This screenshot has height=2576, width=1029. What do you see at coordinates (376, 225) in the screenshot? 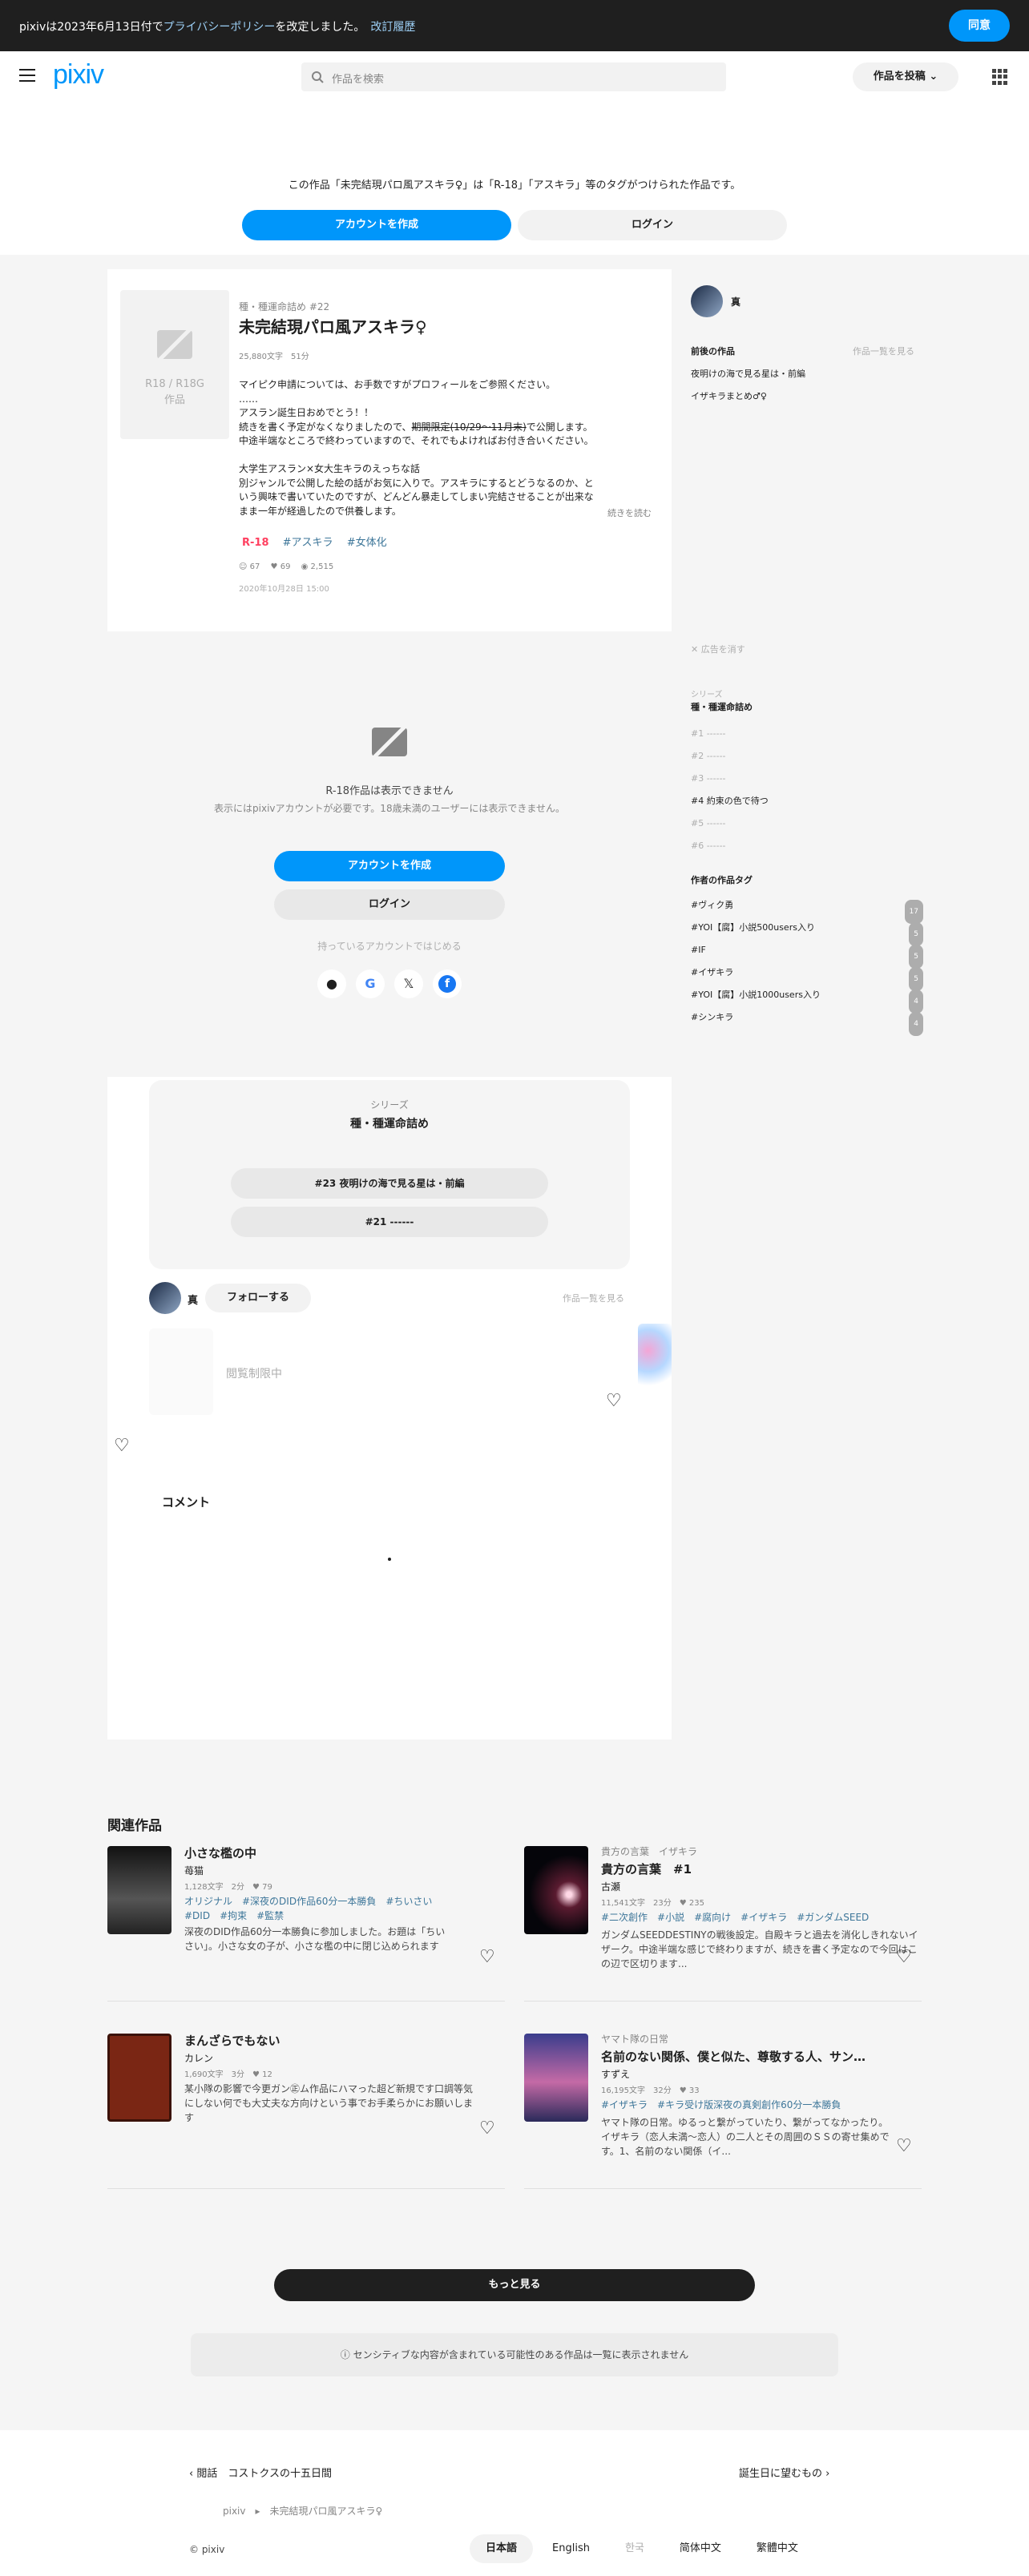
I see `create-account-button: アカウントを作成` at bounding box center [376, 225].